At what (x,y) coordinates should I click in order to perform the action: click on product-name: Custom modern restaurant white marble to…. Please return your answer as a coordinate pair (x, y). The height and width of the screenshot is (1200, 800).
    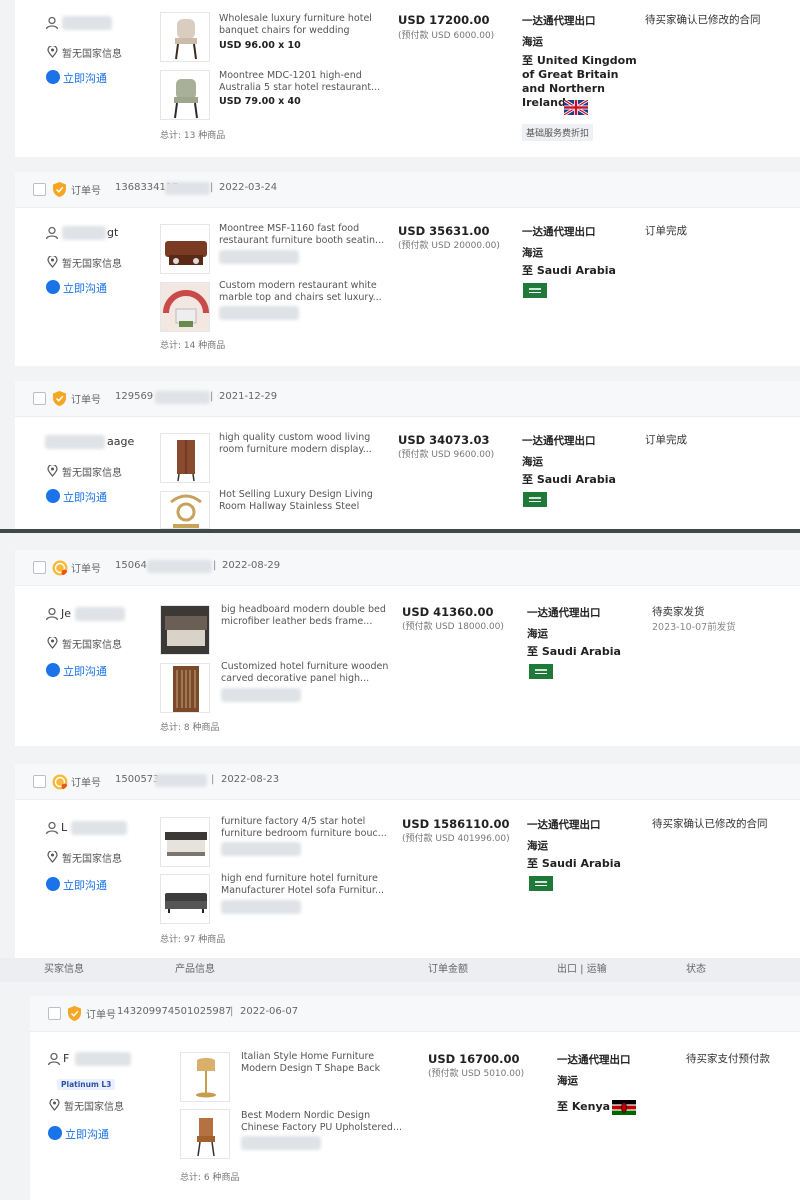
    Looking at the image, I should click on (303, 292).